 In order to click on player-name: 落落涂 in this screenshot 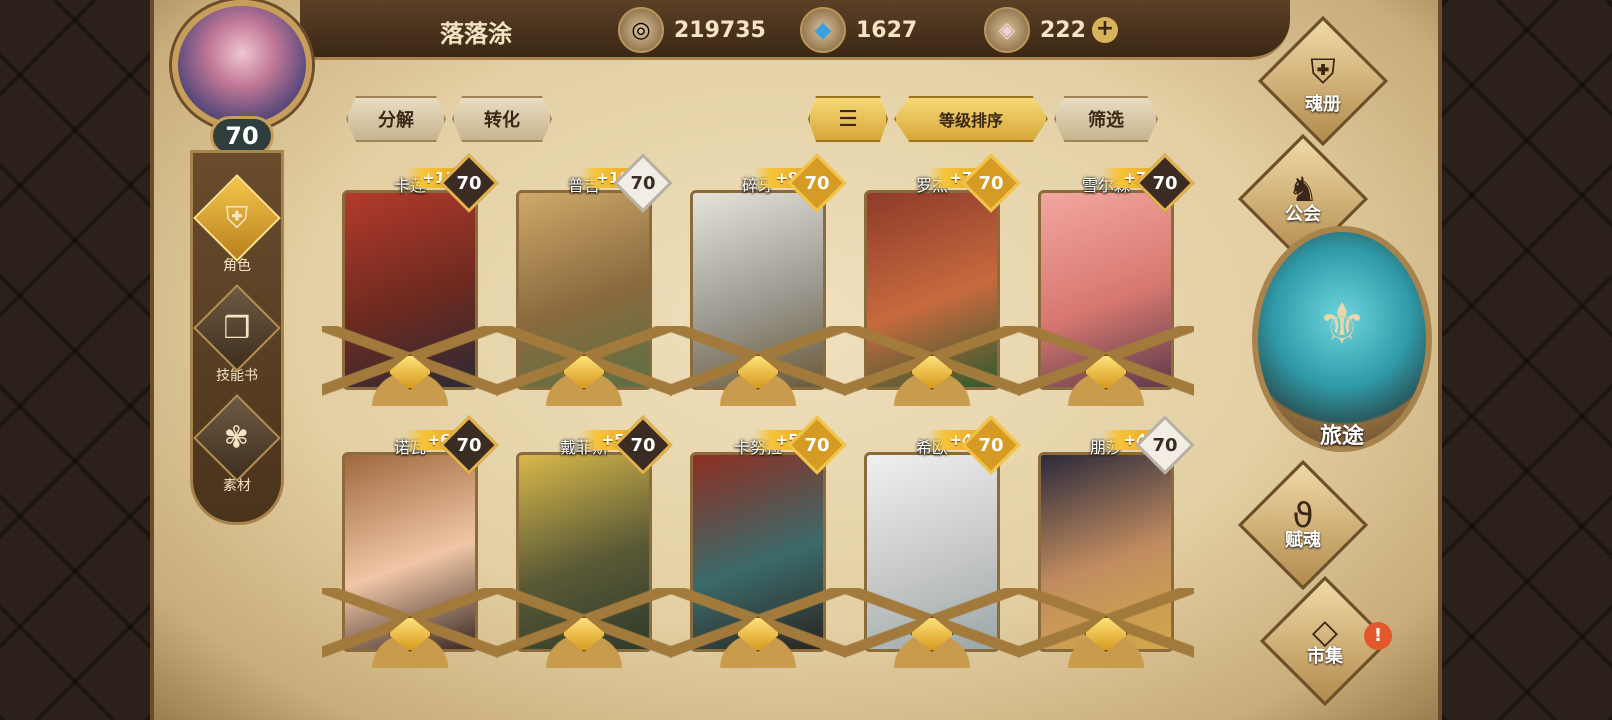, I will do `click(476, 34)`.